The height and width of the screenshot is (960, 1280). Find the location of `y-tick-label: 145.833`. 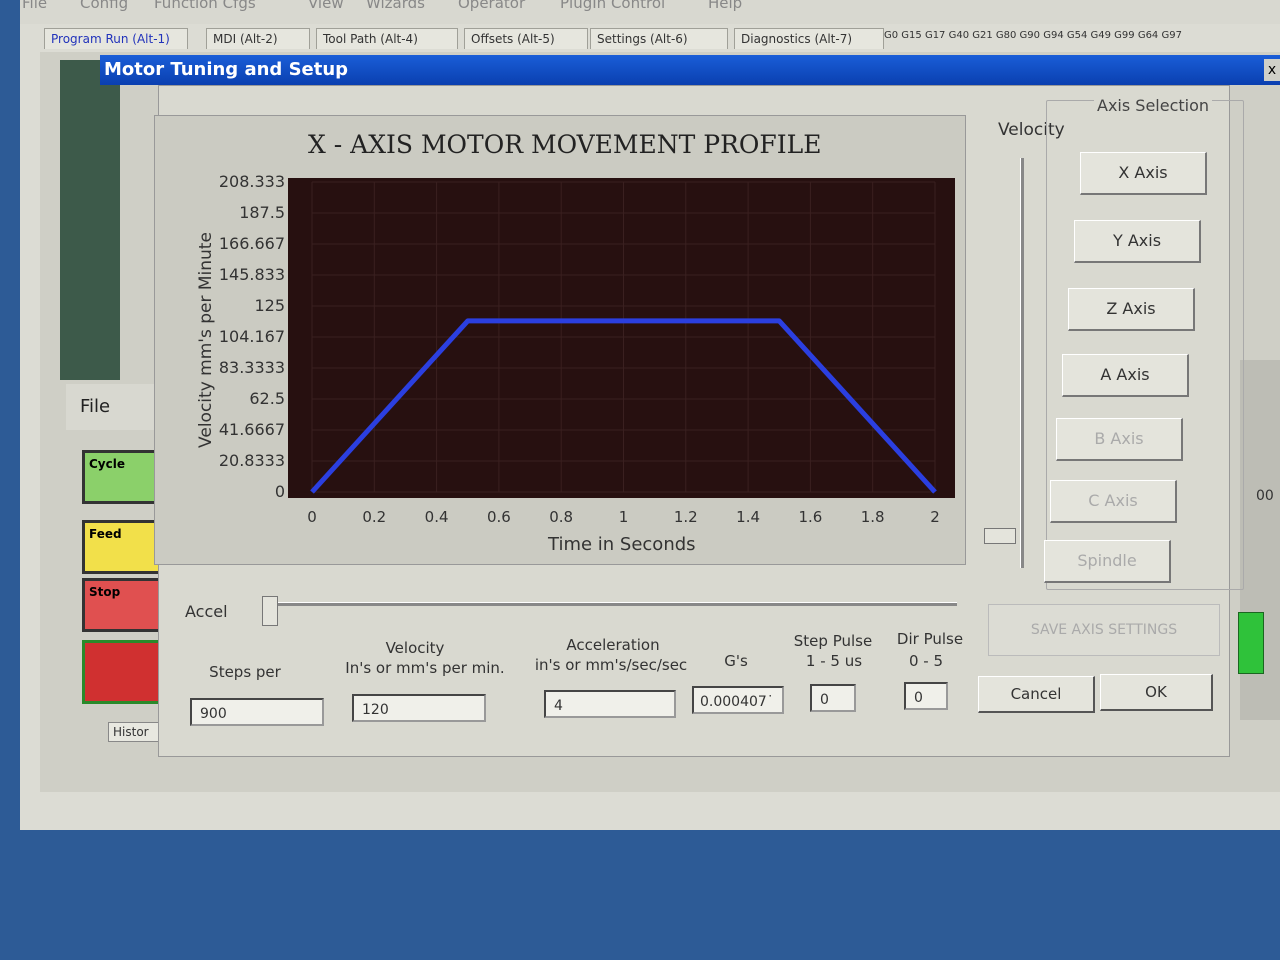

y-tick-label: 145.833 is located at coordinates (251, 274).